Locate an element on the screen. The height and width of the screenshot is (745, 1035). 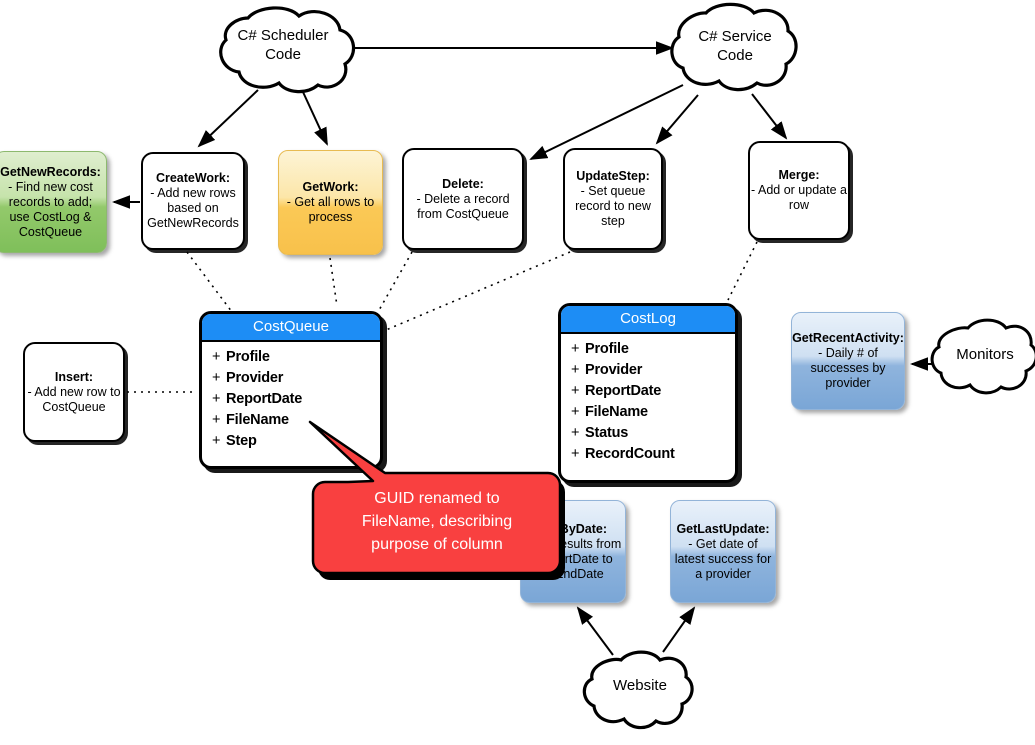
column-name: Status is located at coordinates (607, 433).